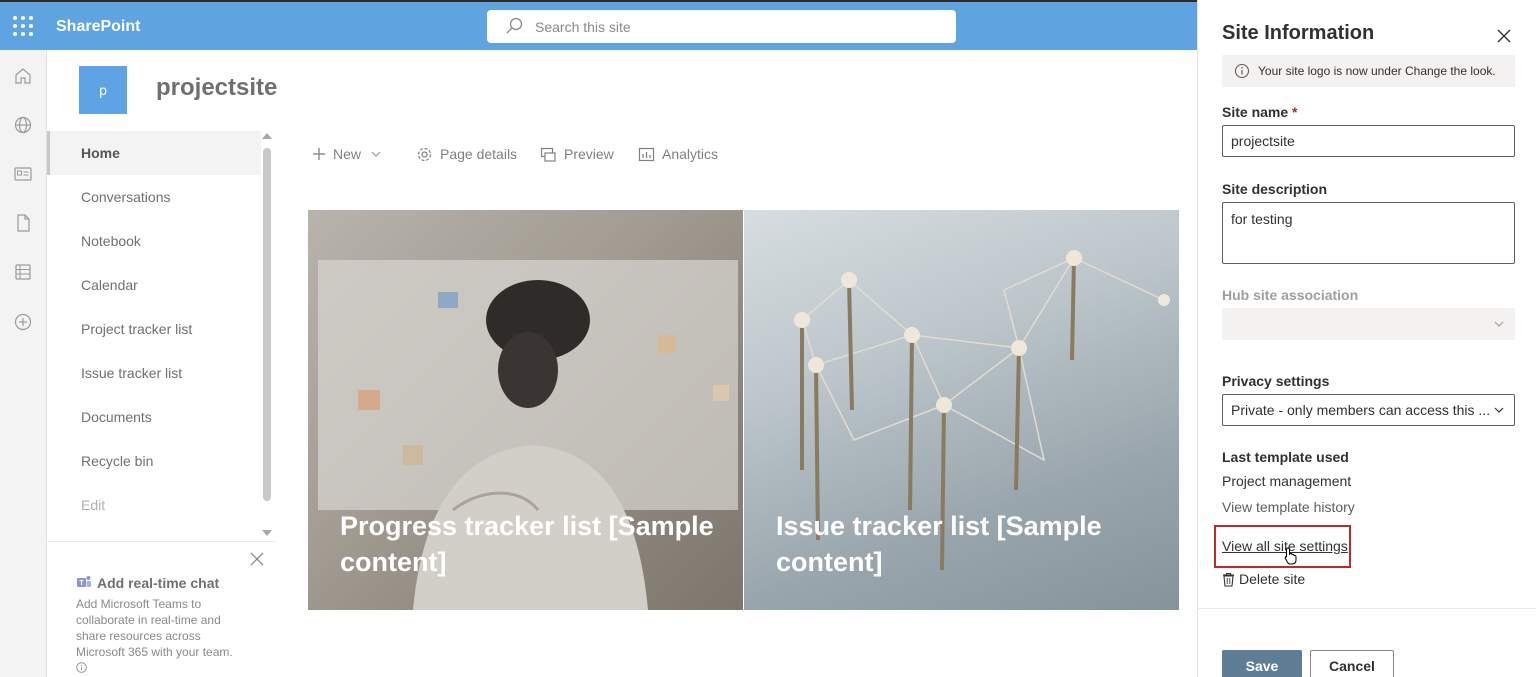  I want to click on page-details-label: Page details, so click(479, 154).